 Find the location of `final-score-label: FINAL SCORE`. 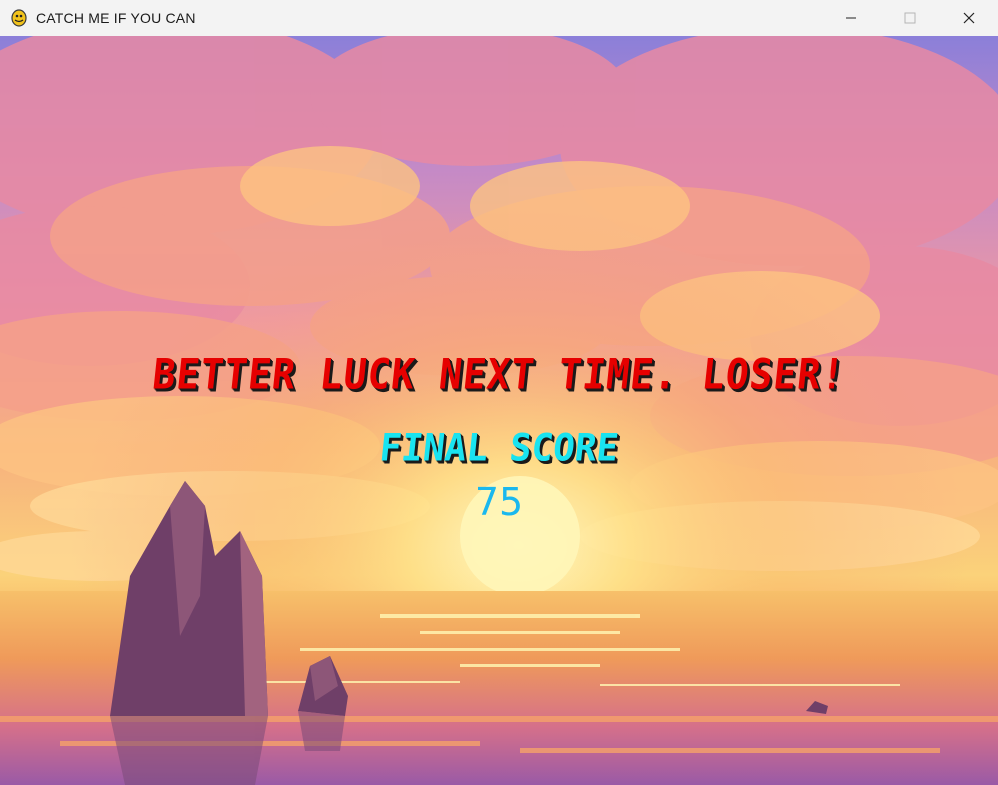

final-score-label: FINAL SCORE is located at coordinates (499, 448).